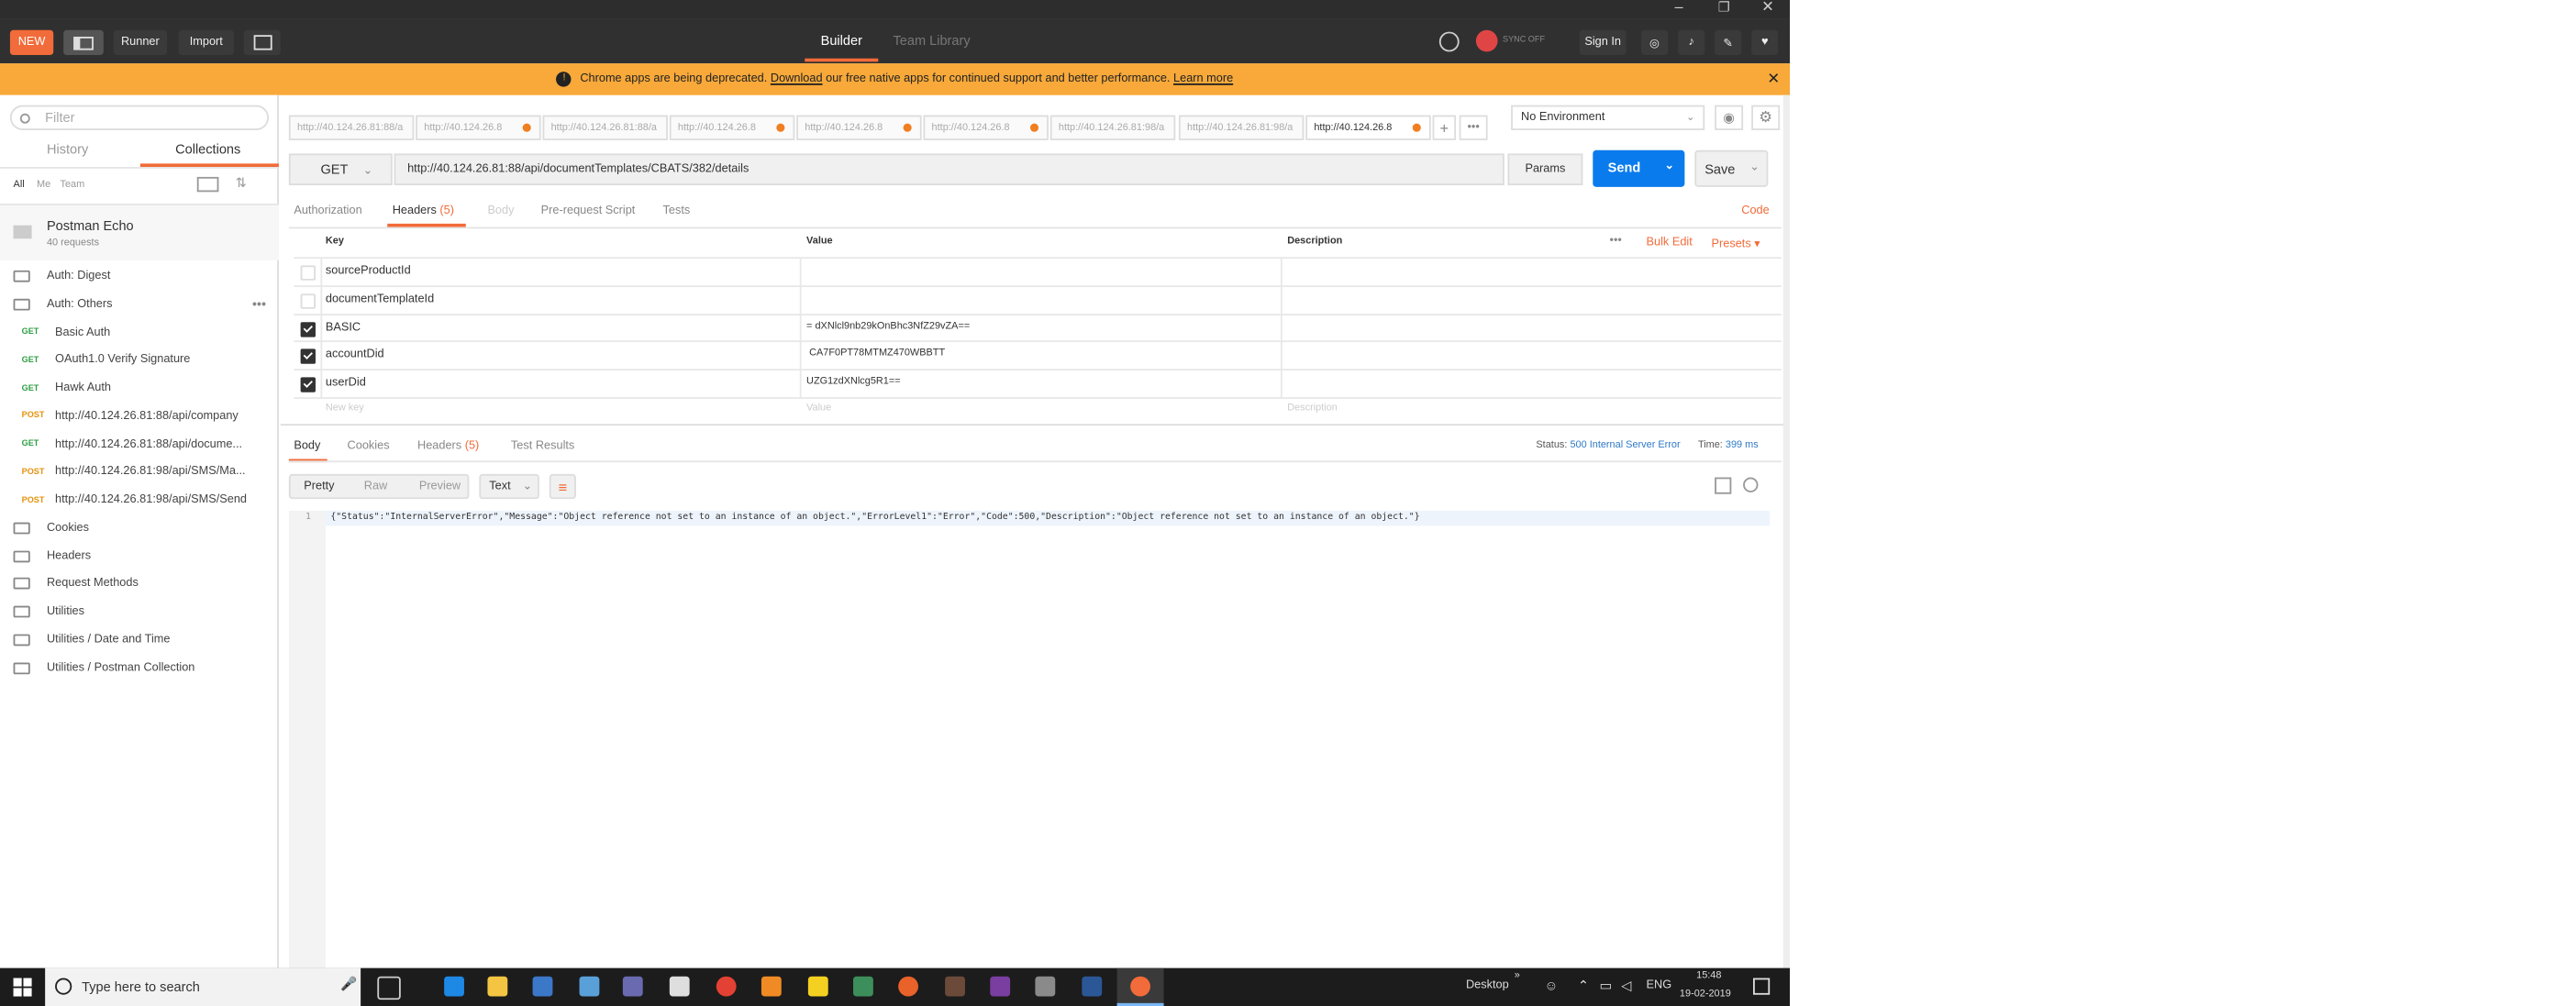 Image resolution: width=2576 pixels, height=1006 pixels. Describe the element at coordinates (139, 233) in the screenshot. I see `collection-postman-echo: Postman Echo 40 requests` at that location.